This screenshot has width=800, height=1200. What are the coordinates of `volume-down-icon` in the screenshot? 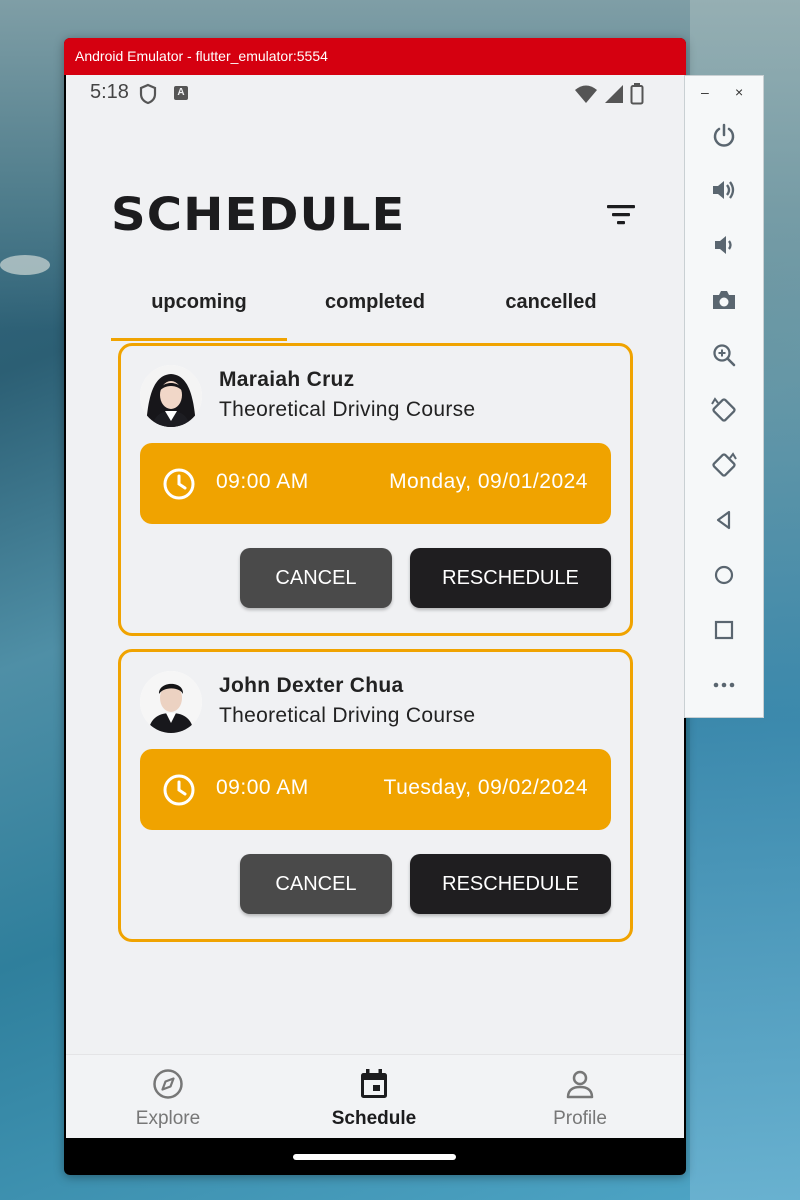 It's located at (723, 245).